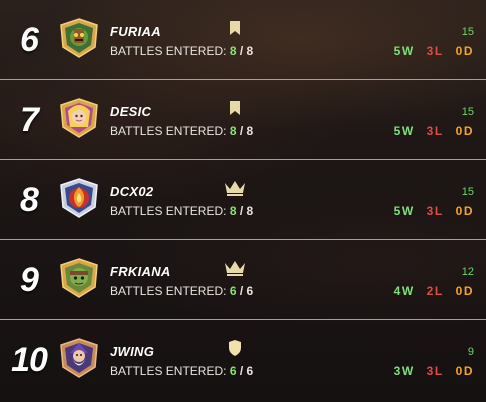  I want to click on avatar-fire-spirit-icon, so click(79, 198).